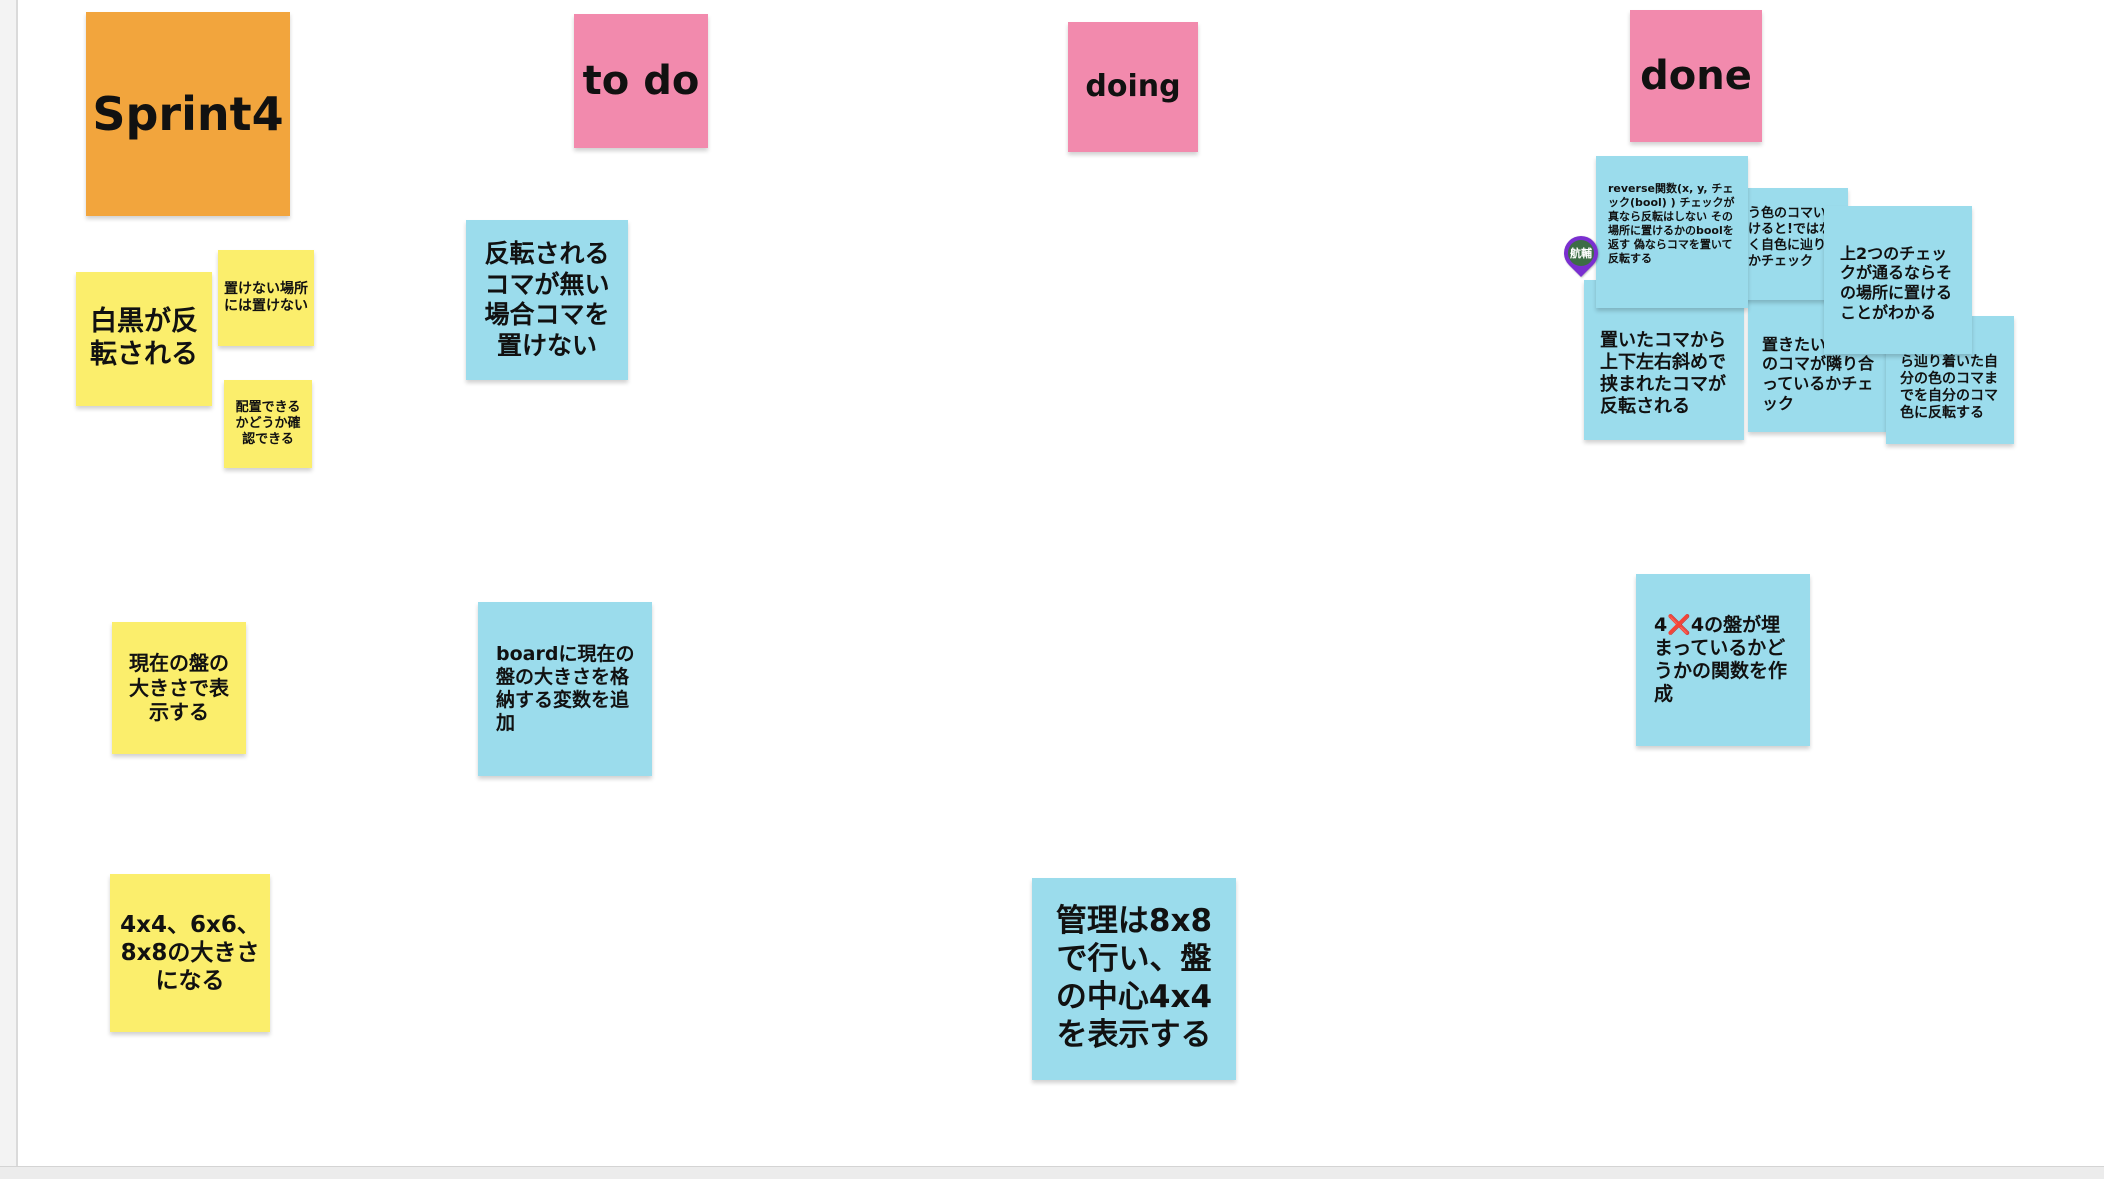  I want to click on doing-header-text: doing, so click(1133, 86).